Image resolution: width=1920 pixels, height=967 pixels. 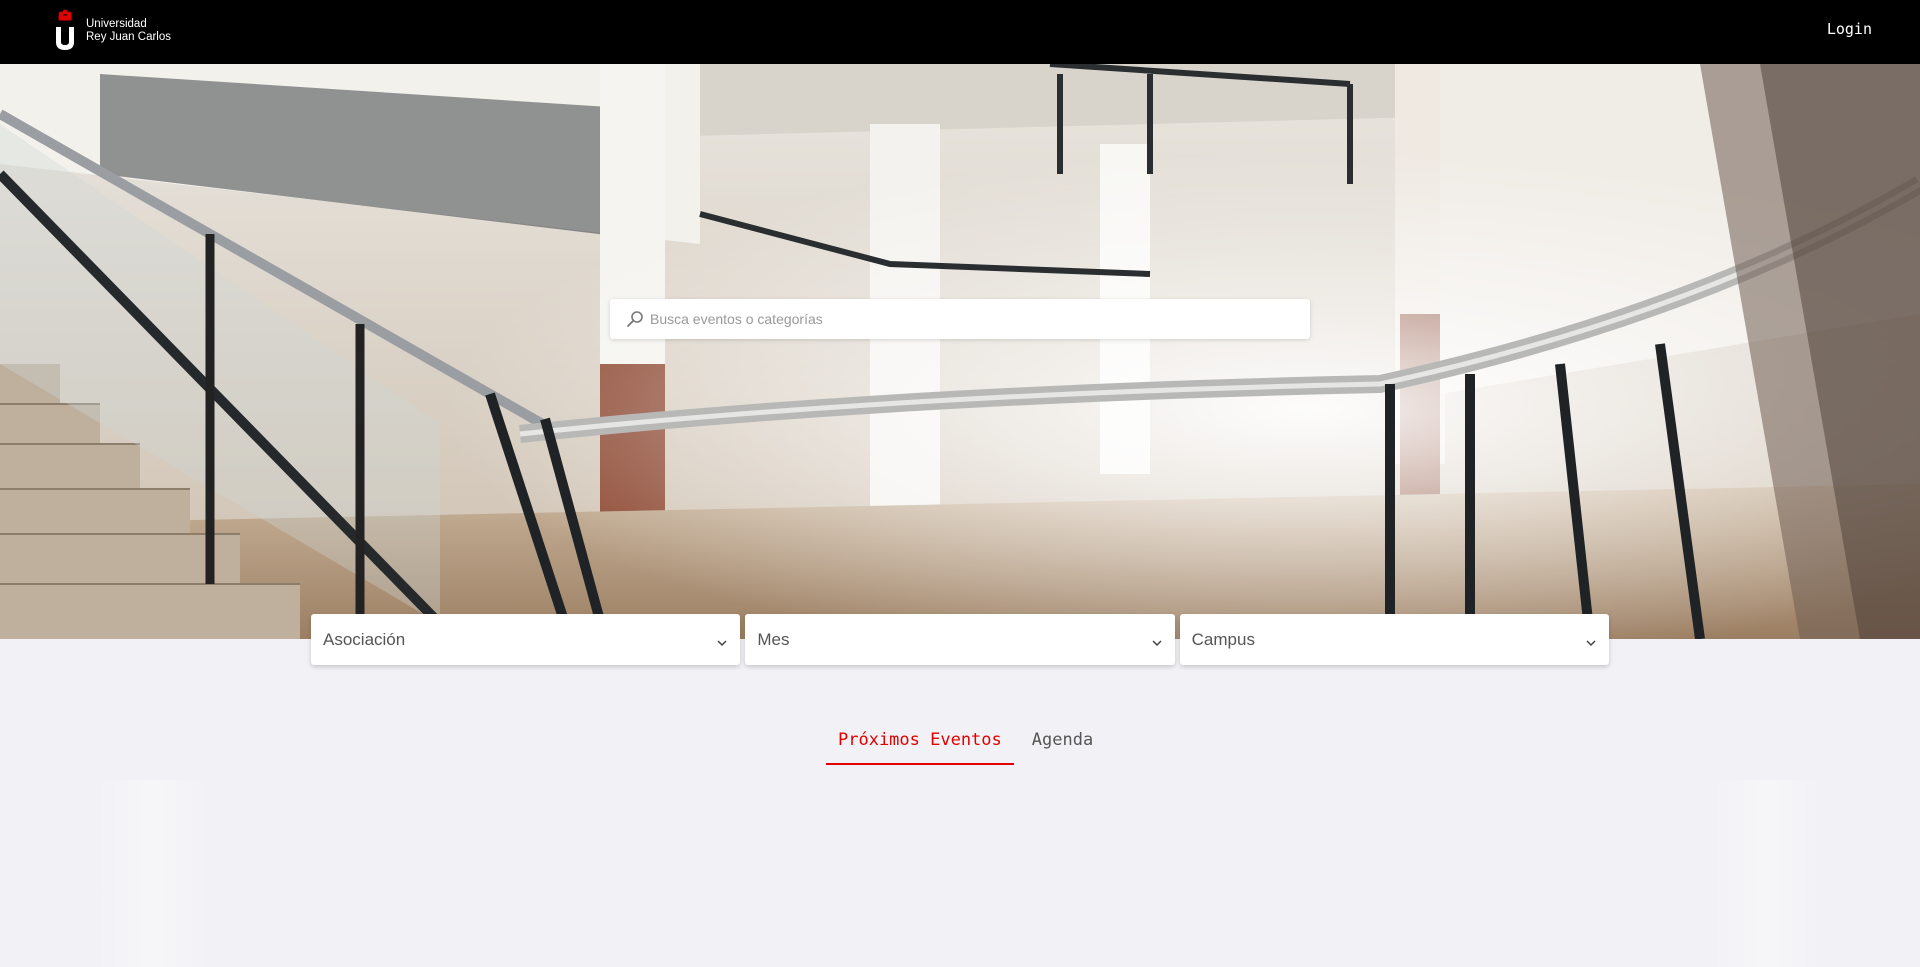 What do you see at coordinates (635, 319) in the screenshot?
I see `search-icon` at bounding box center [635, 319].